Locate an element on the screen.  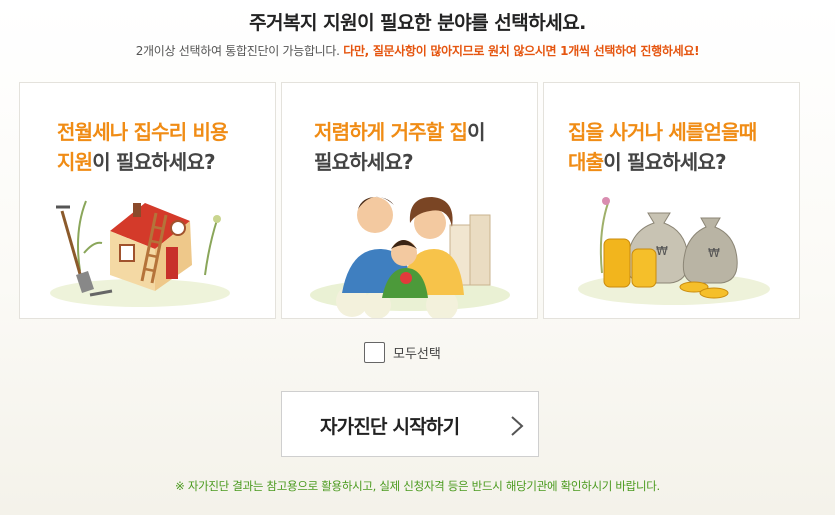
card-title: 저렴하게 거주할 집이 필요하세요? is located at coordinates (421, 147).